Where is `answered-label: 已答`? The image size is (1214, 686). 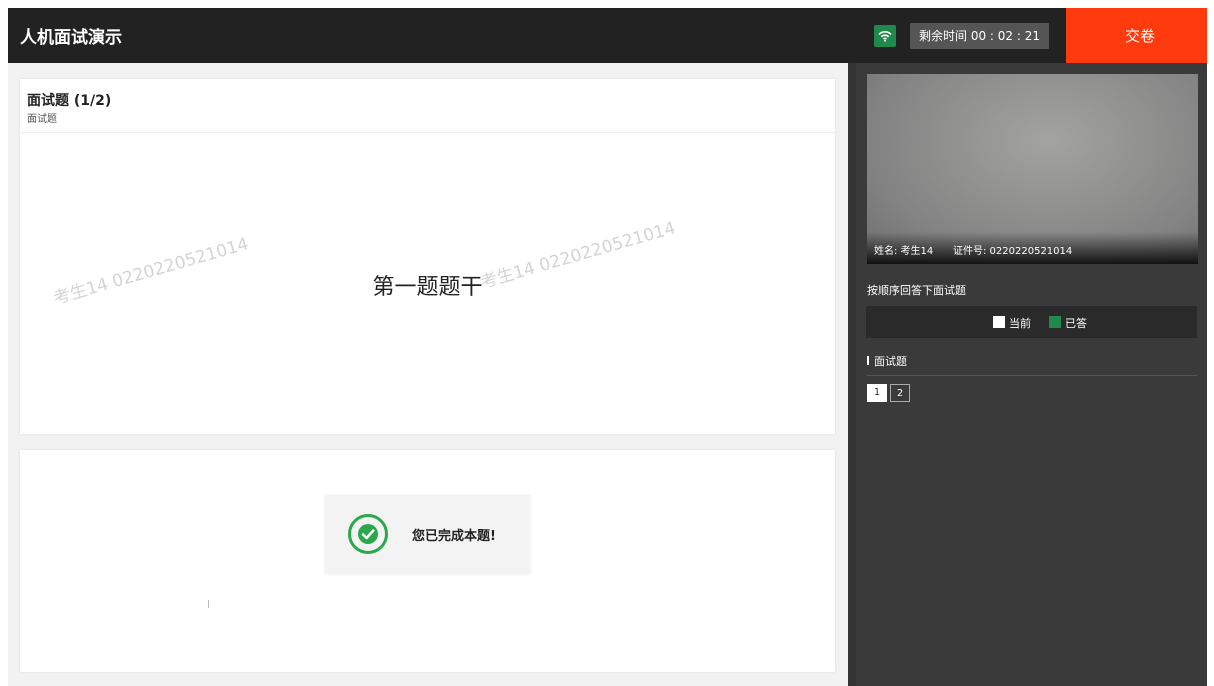
answered-label: 已答 is located at coordinates (1076, 323).